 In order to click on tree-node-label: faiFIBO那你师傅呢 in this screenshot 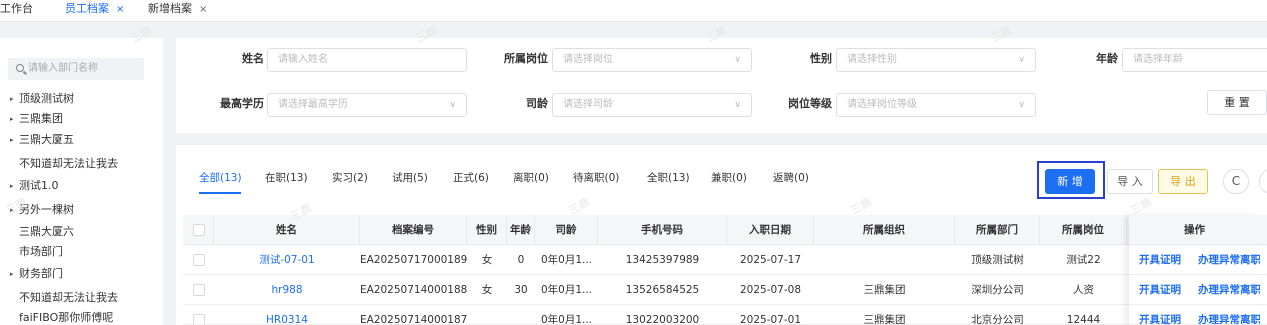, I will do `click(66, 317)`.